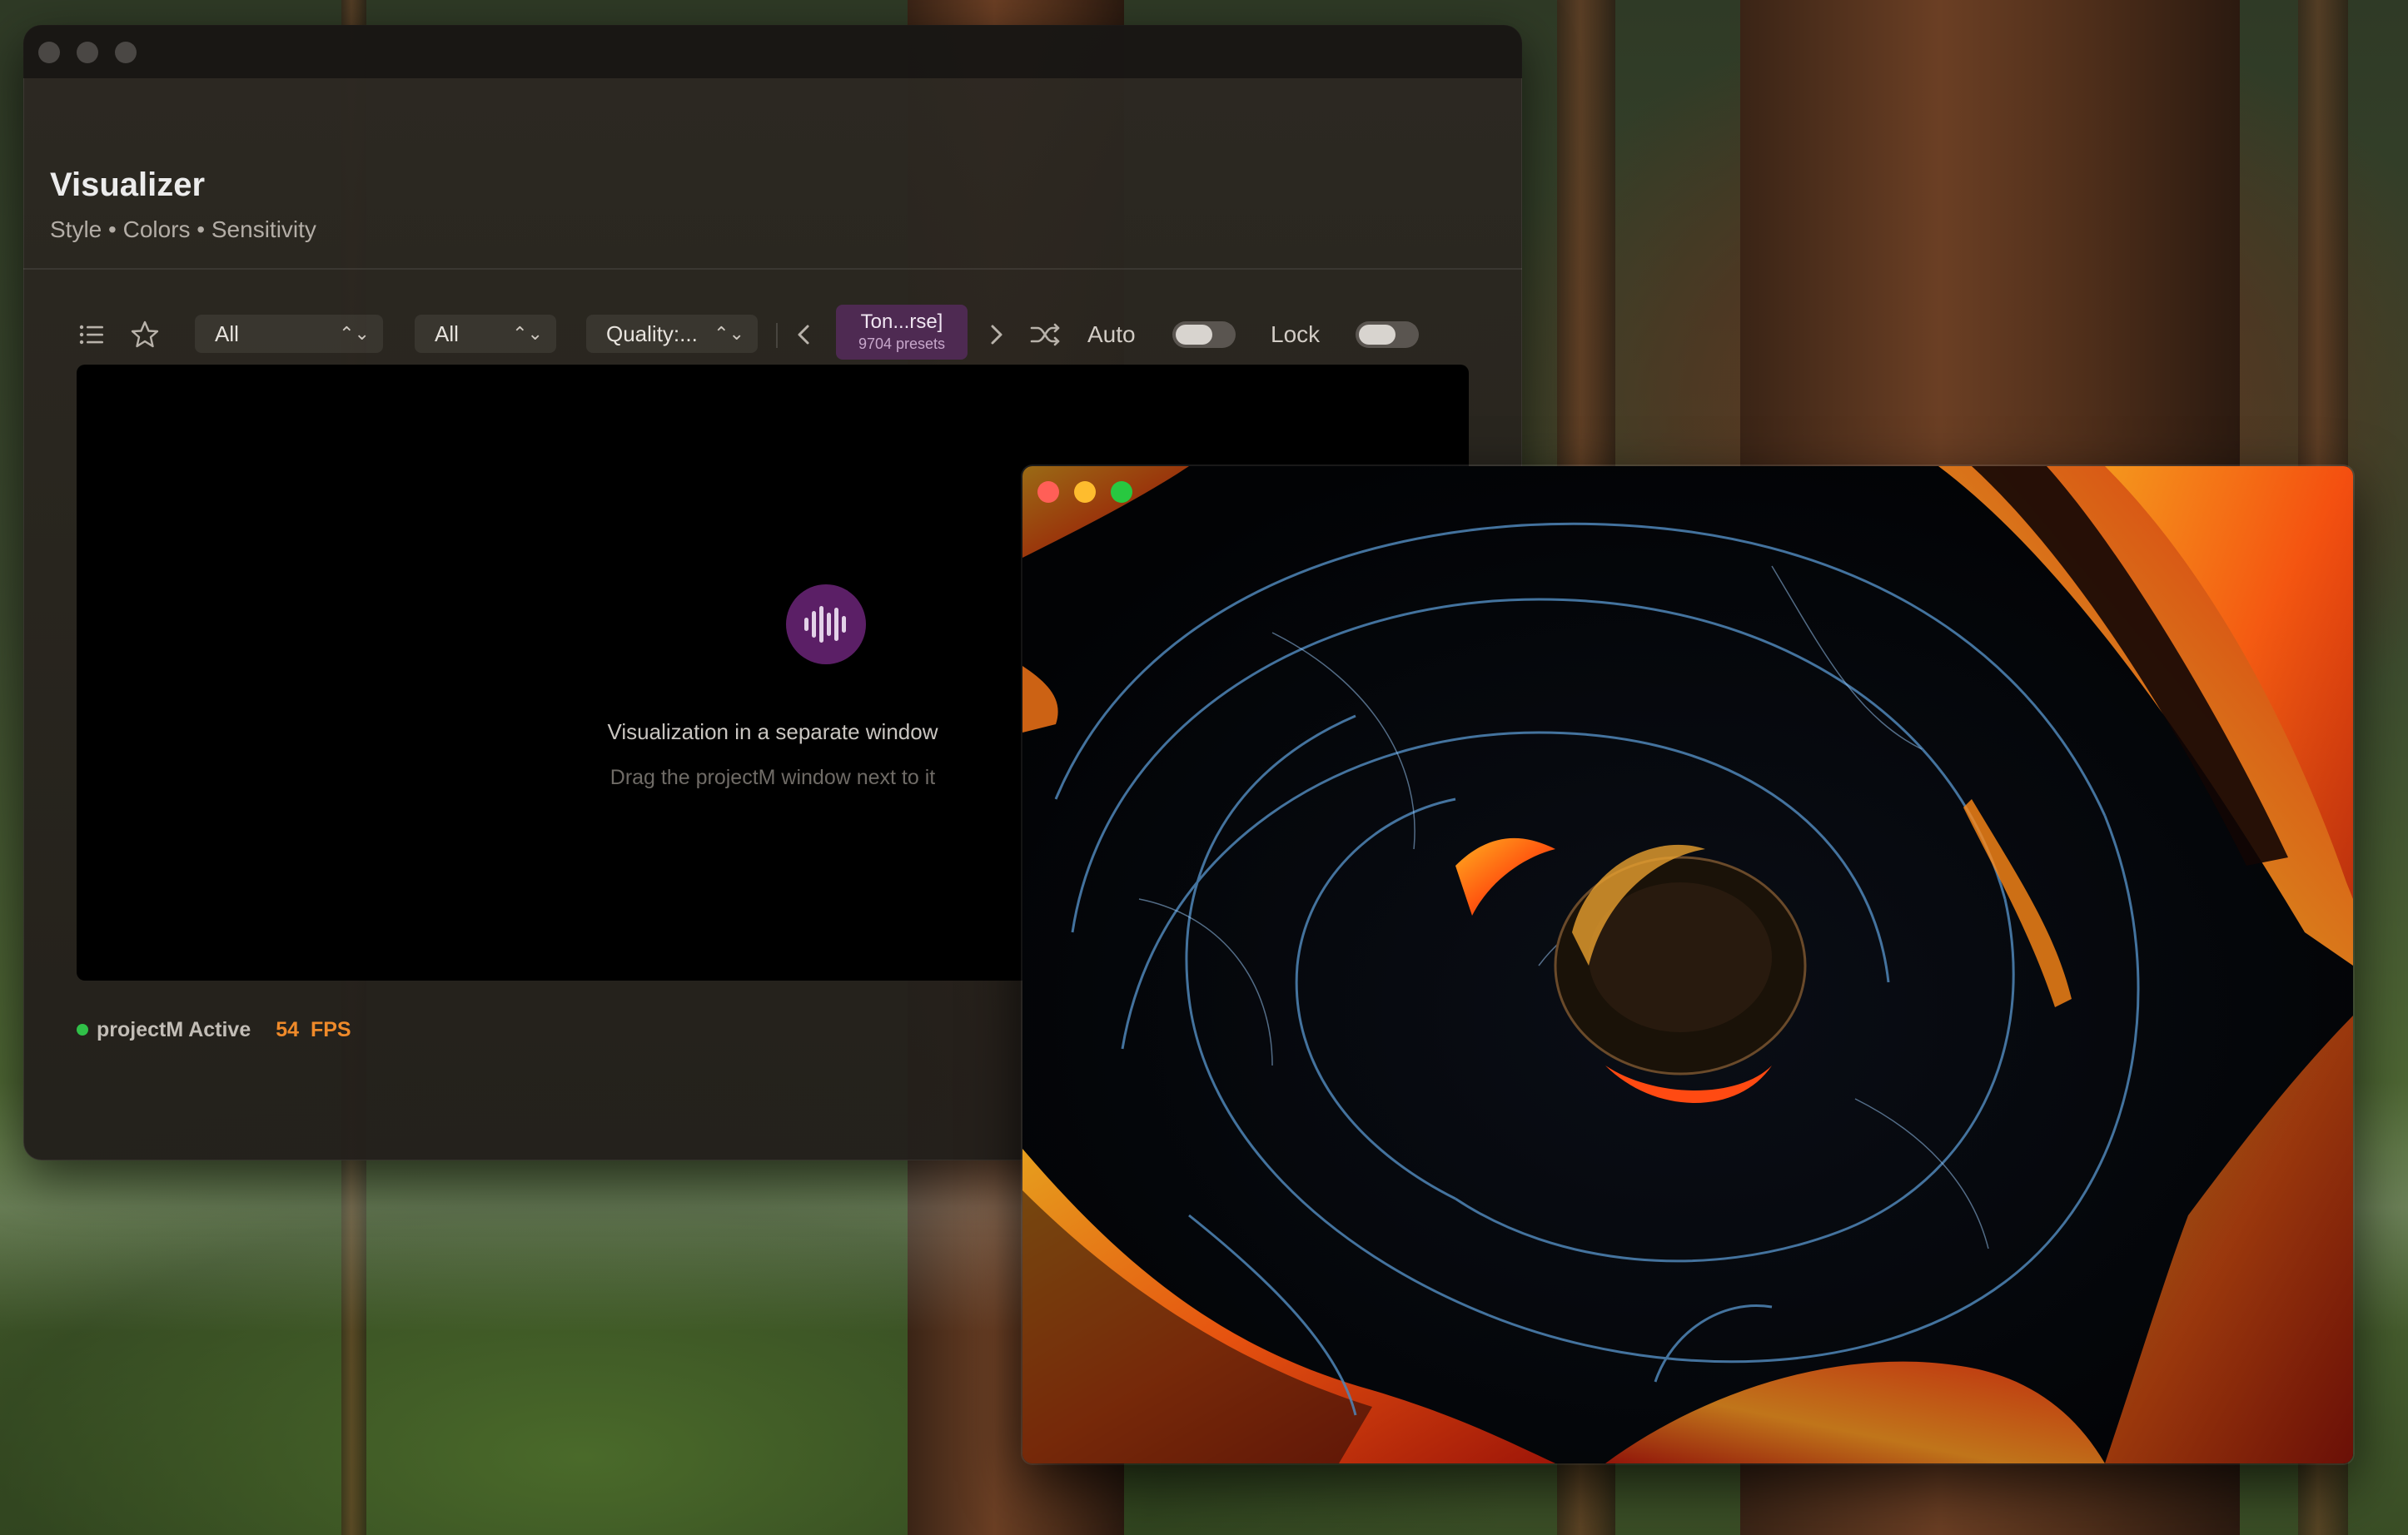 The image size is (2408, 1535). What do you see at coordinates (331, 1029) in the screenshot?
I see `fps-unit: FPS` at bounding box center [331, 1029].